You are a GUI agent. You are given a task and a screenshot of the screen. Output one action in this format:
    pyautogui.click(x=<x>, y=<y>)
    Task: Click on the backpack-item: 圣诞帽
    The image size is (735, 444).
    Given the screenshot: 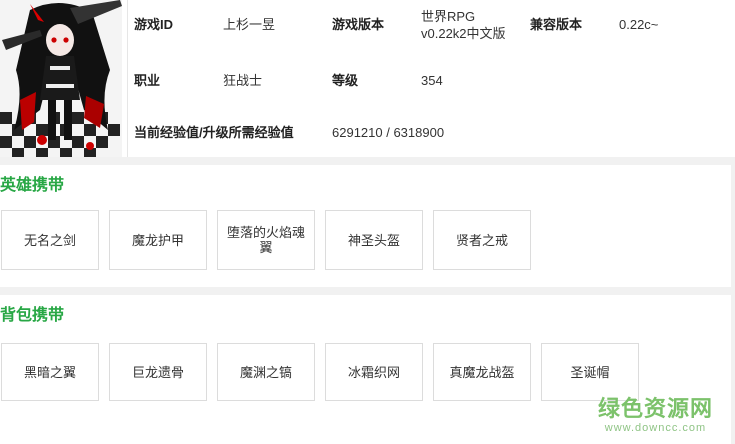 What is the action you would take?
    pyautogui.click(x=590, y=372)
    